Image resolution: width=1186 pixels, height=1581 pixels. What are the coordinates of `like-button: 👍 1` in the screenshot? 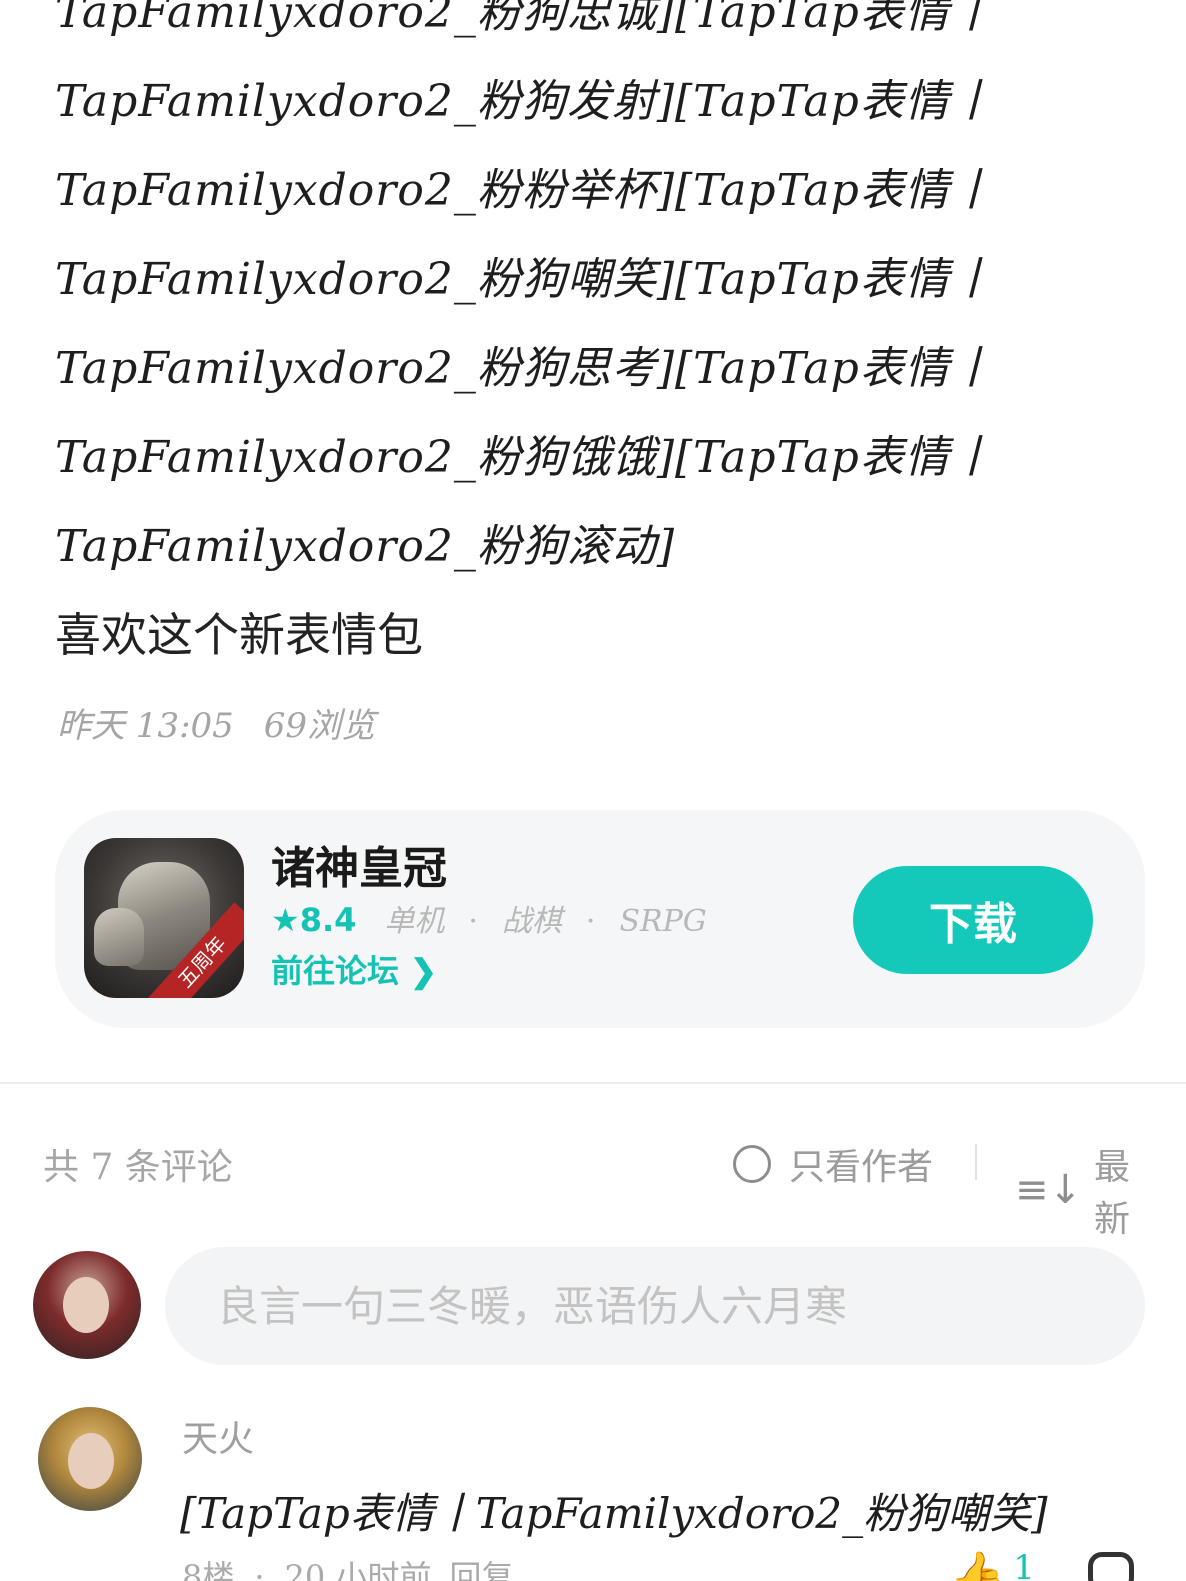 It's located at (991, 1564).